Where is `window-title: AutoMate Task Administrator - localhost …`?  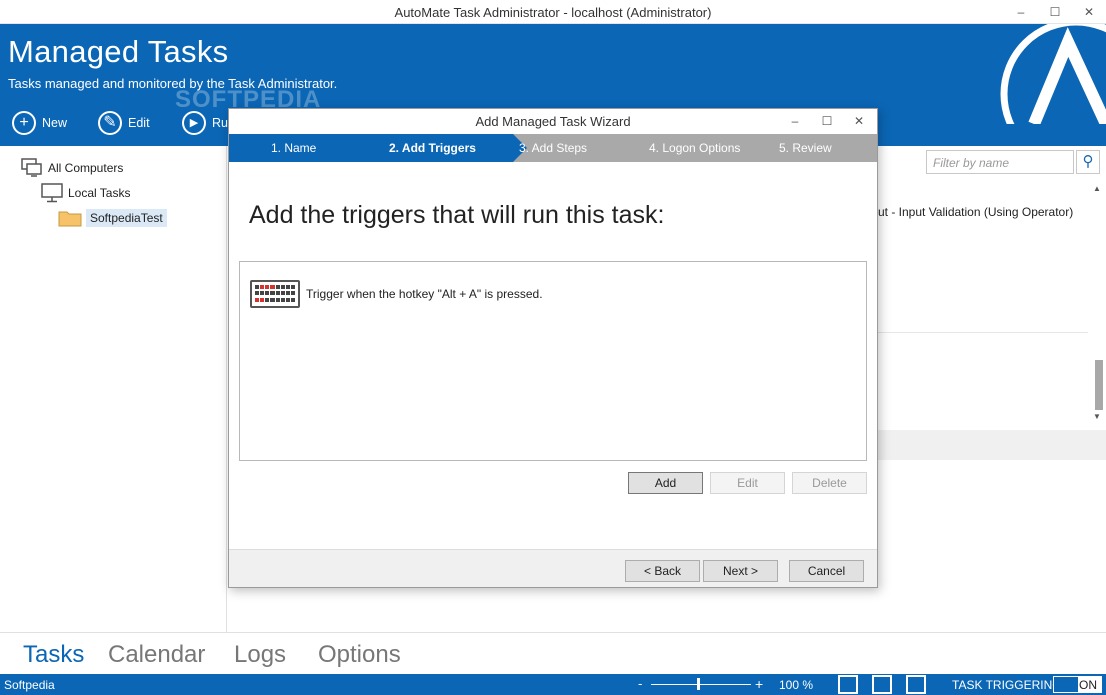 window-title: AutoMate Task Administrator - localhost … is located at coordinates (553, 12).